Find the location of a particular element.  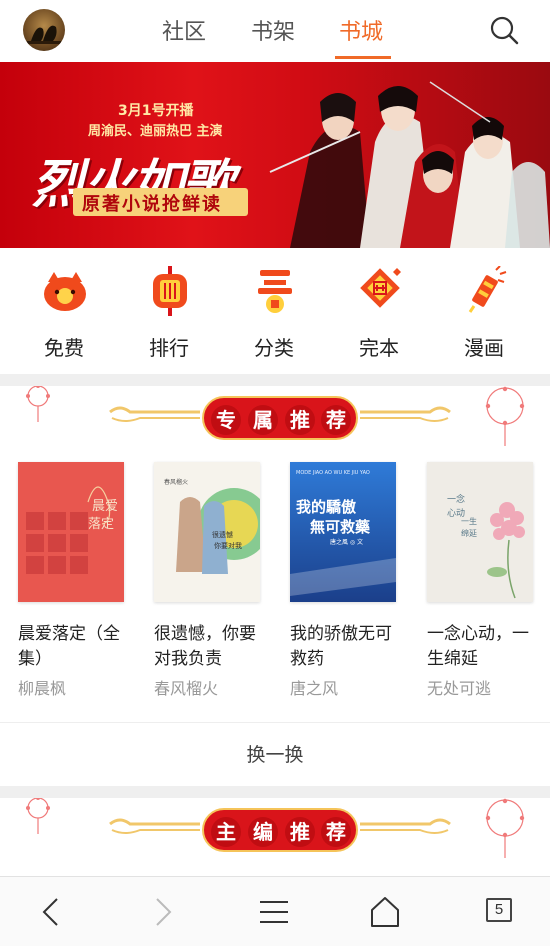

svg-text: 我的驕傲 is located at coordinates (326, 507).